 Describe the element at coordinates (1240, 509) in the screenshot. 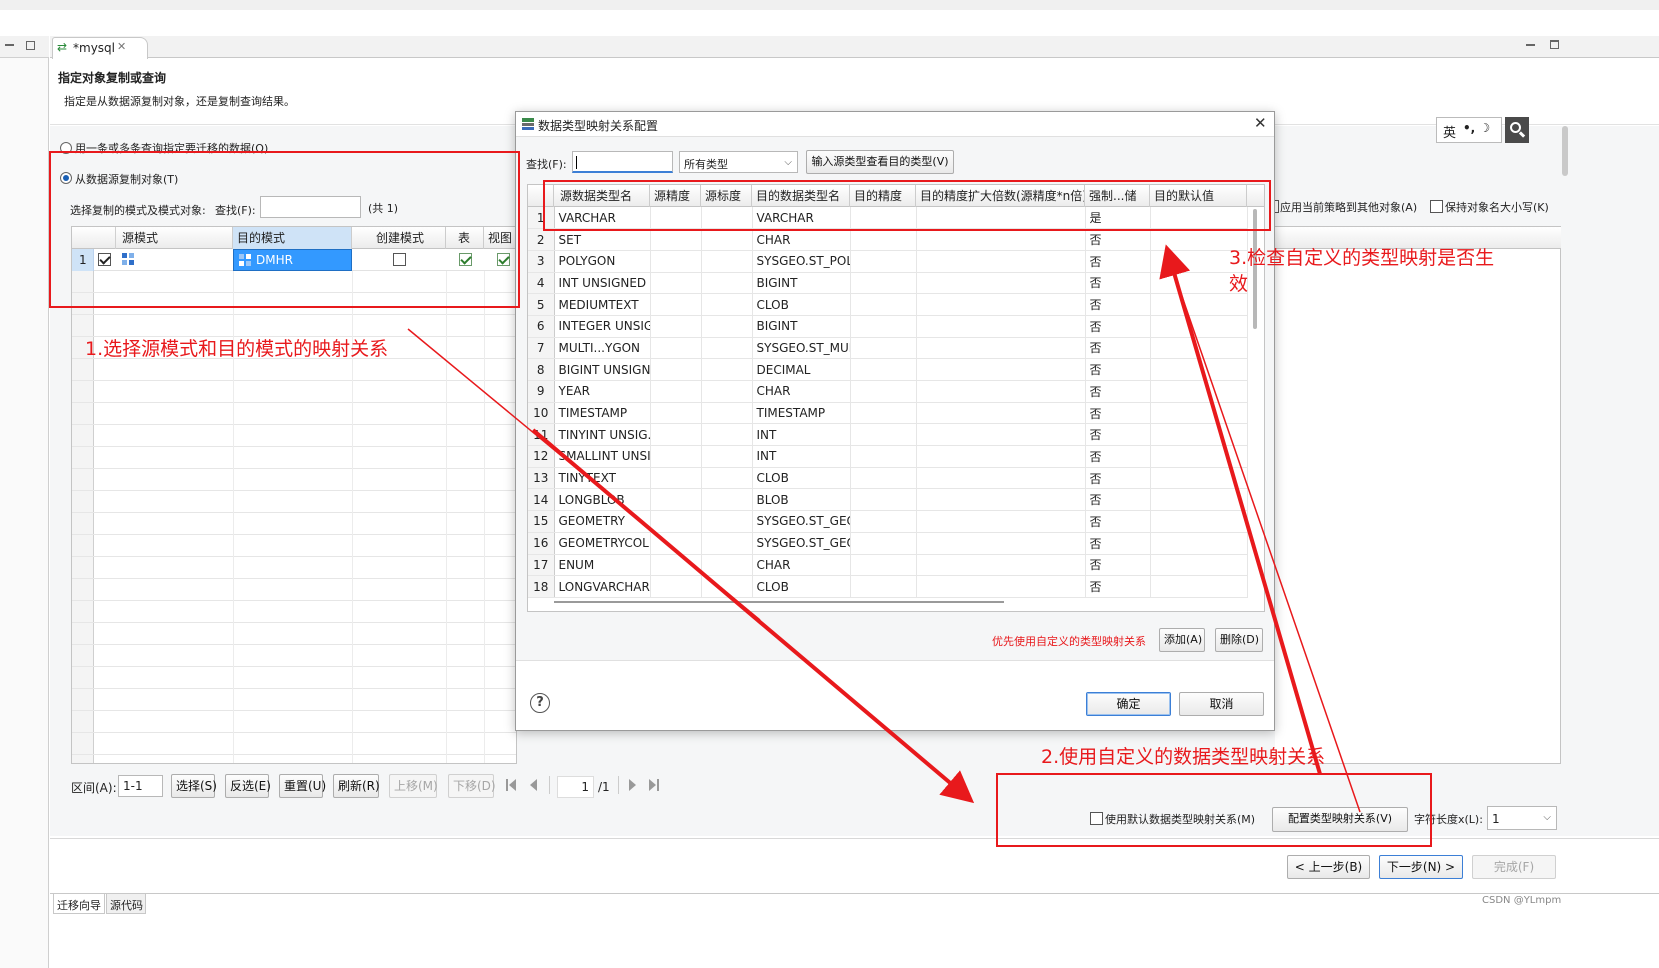

I see `arrow-step3-bold` at that location.